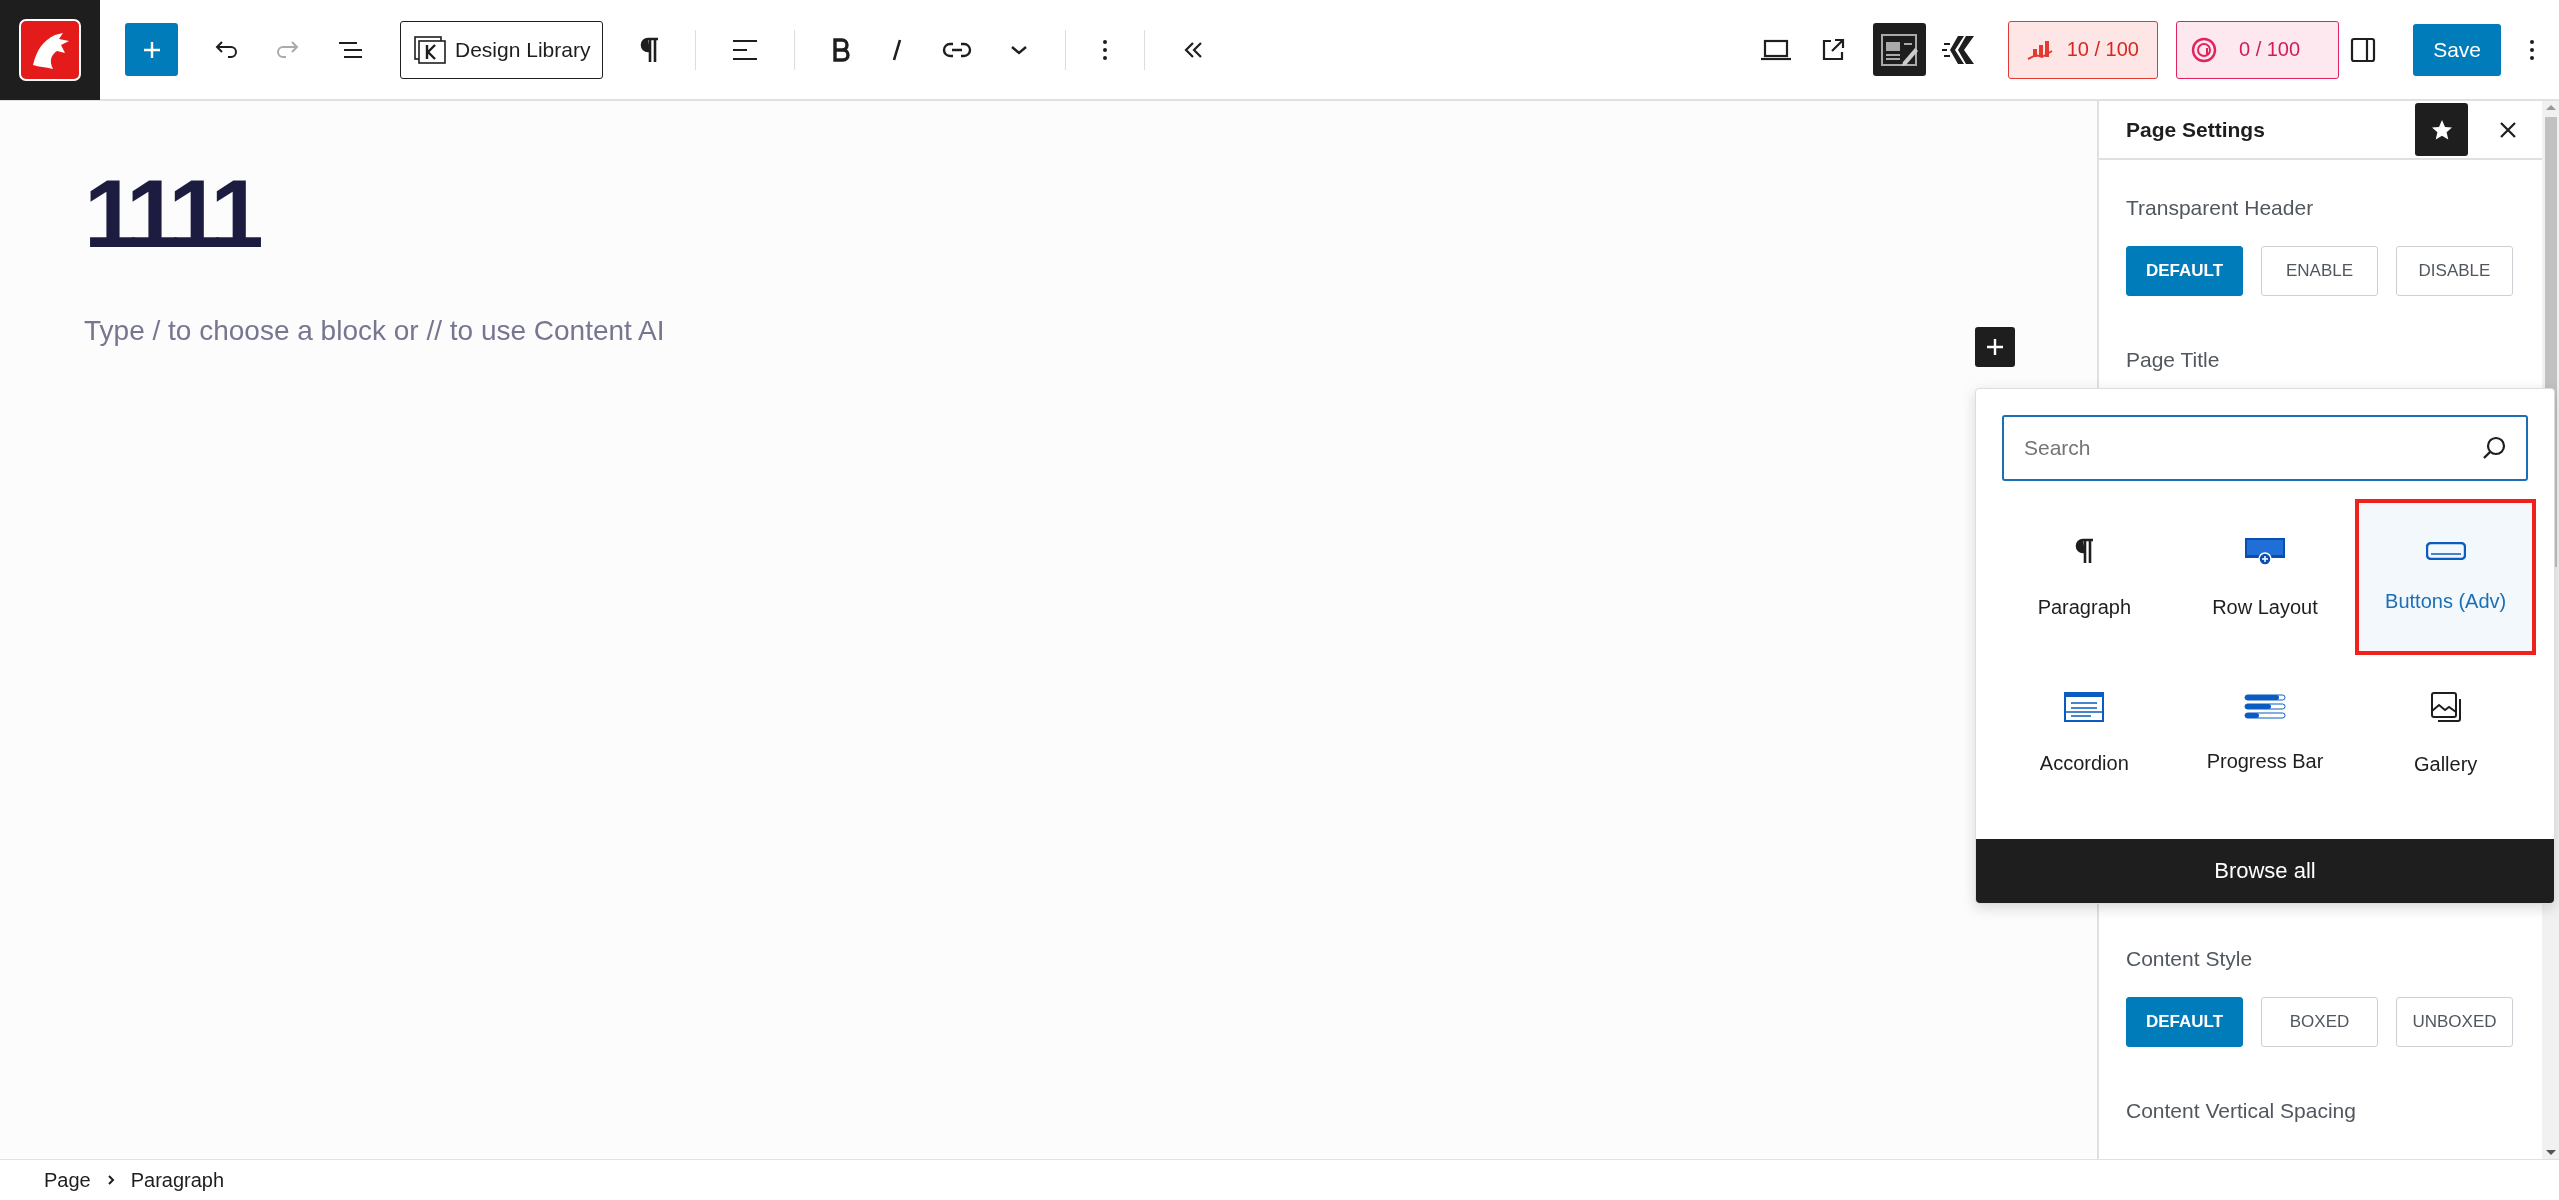 This screenshot has width=2559, height=1200. Describe the element at coordinates (2265, 871) in the screenshot. I see `browse-all-button: Browse all` at that location.